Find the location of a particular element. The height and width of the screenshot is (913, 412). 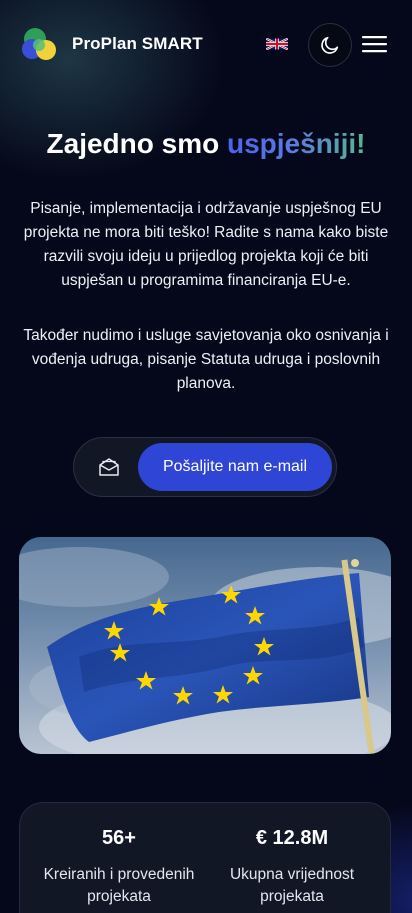

site-header: ProPlan SMART is located at coordinates (206, 44).